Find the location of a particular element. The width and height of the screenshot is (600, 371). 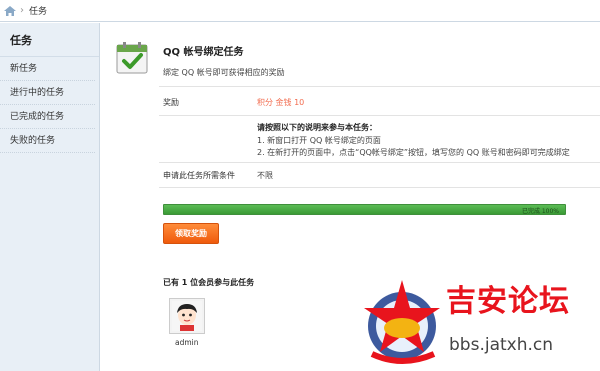

condition-value: 不限 is located at coordinates (265, 175).